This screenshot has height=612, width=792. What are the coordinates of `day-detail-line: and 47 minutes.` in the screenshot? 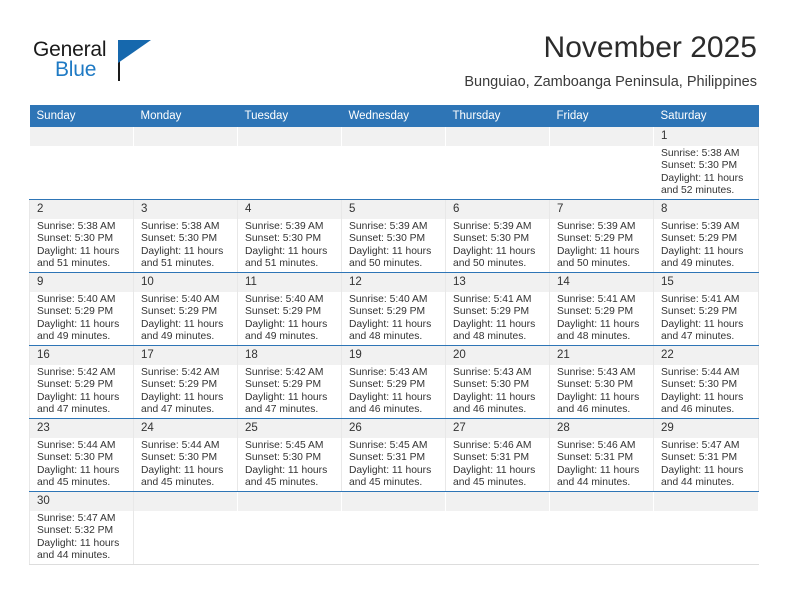 It's located at (178, 410).